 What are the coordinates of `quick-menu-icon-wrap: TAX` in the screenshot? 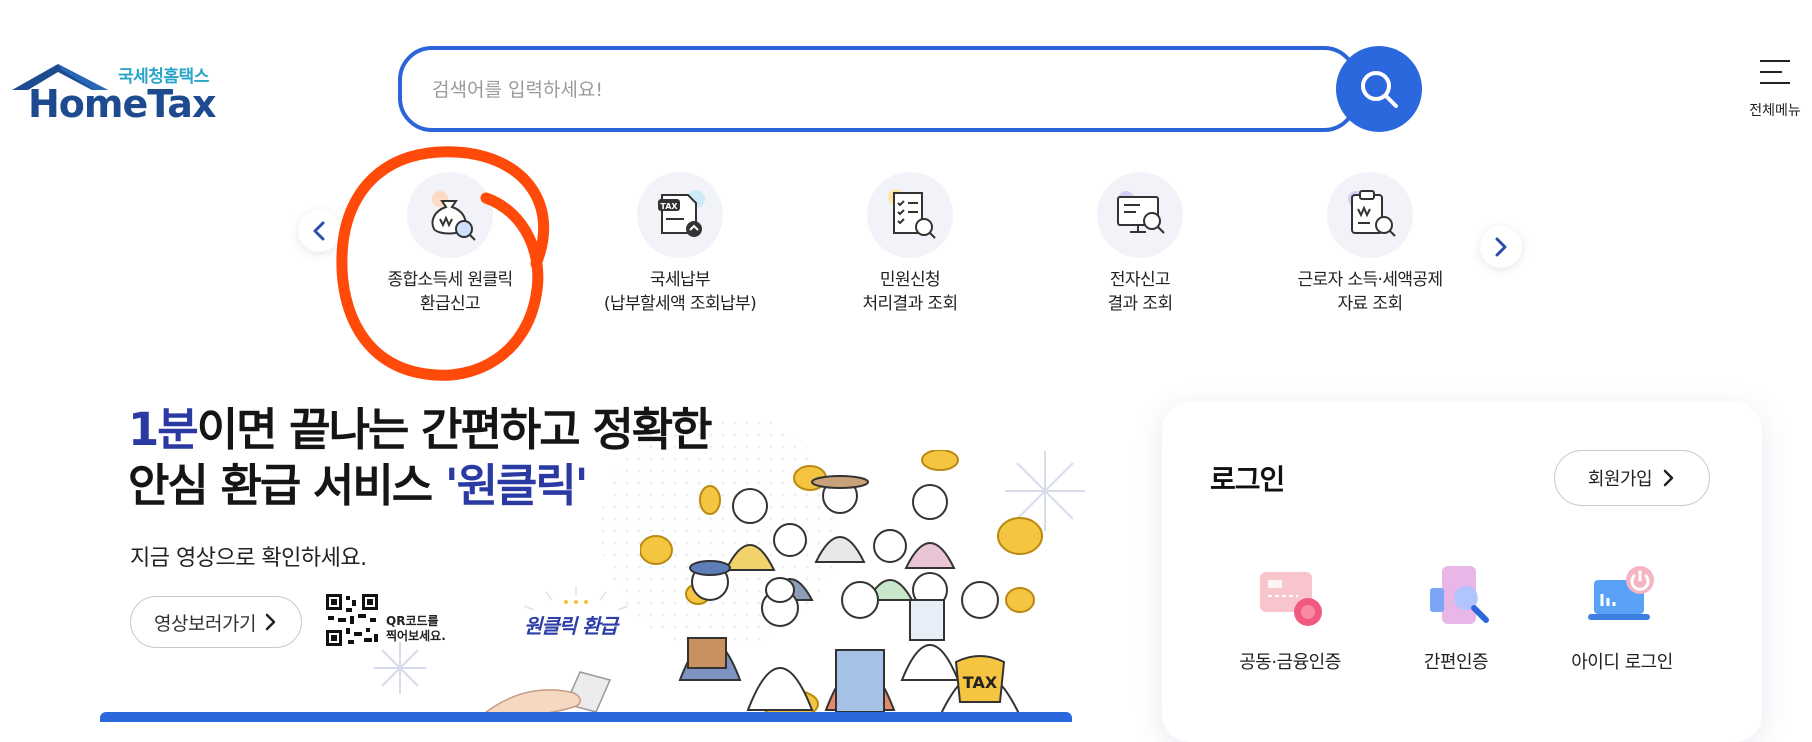 It's located at (680, 215).